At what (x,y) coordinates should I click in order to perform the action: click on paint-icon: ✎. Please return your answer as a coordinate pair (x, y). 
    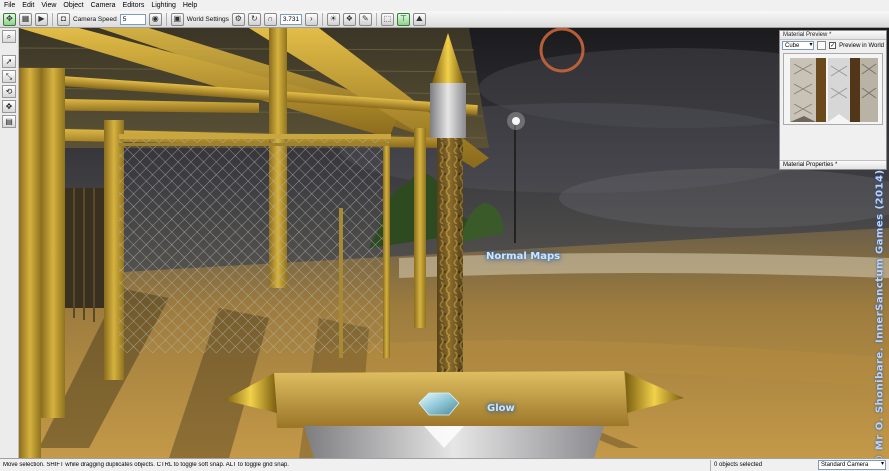
    Looking at the image, I should click on (365, 19).